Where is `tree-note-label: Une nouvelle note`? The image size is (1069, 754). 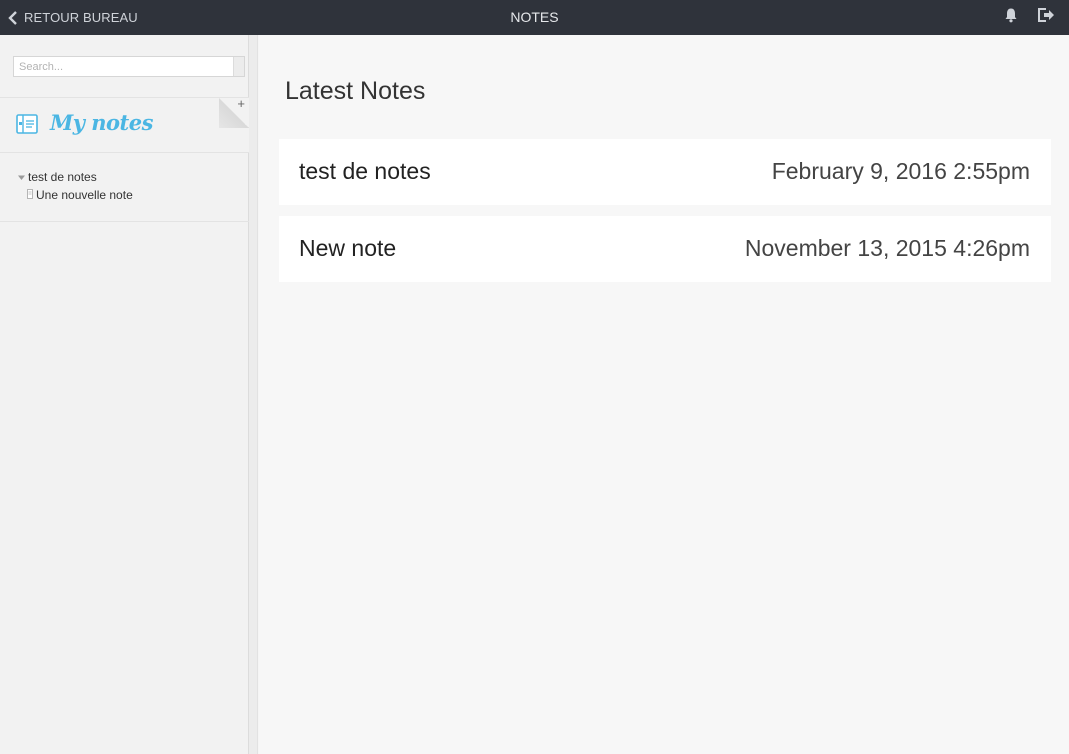 tree-note-label: Une nouvelle note is located at coordinates (84, 195).